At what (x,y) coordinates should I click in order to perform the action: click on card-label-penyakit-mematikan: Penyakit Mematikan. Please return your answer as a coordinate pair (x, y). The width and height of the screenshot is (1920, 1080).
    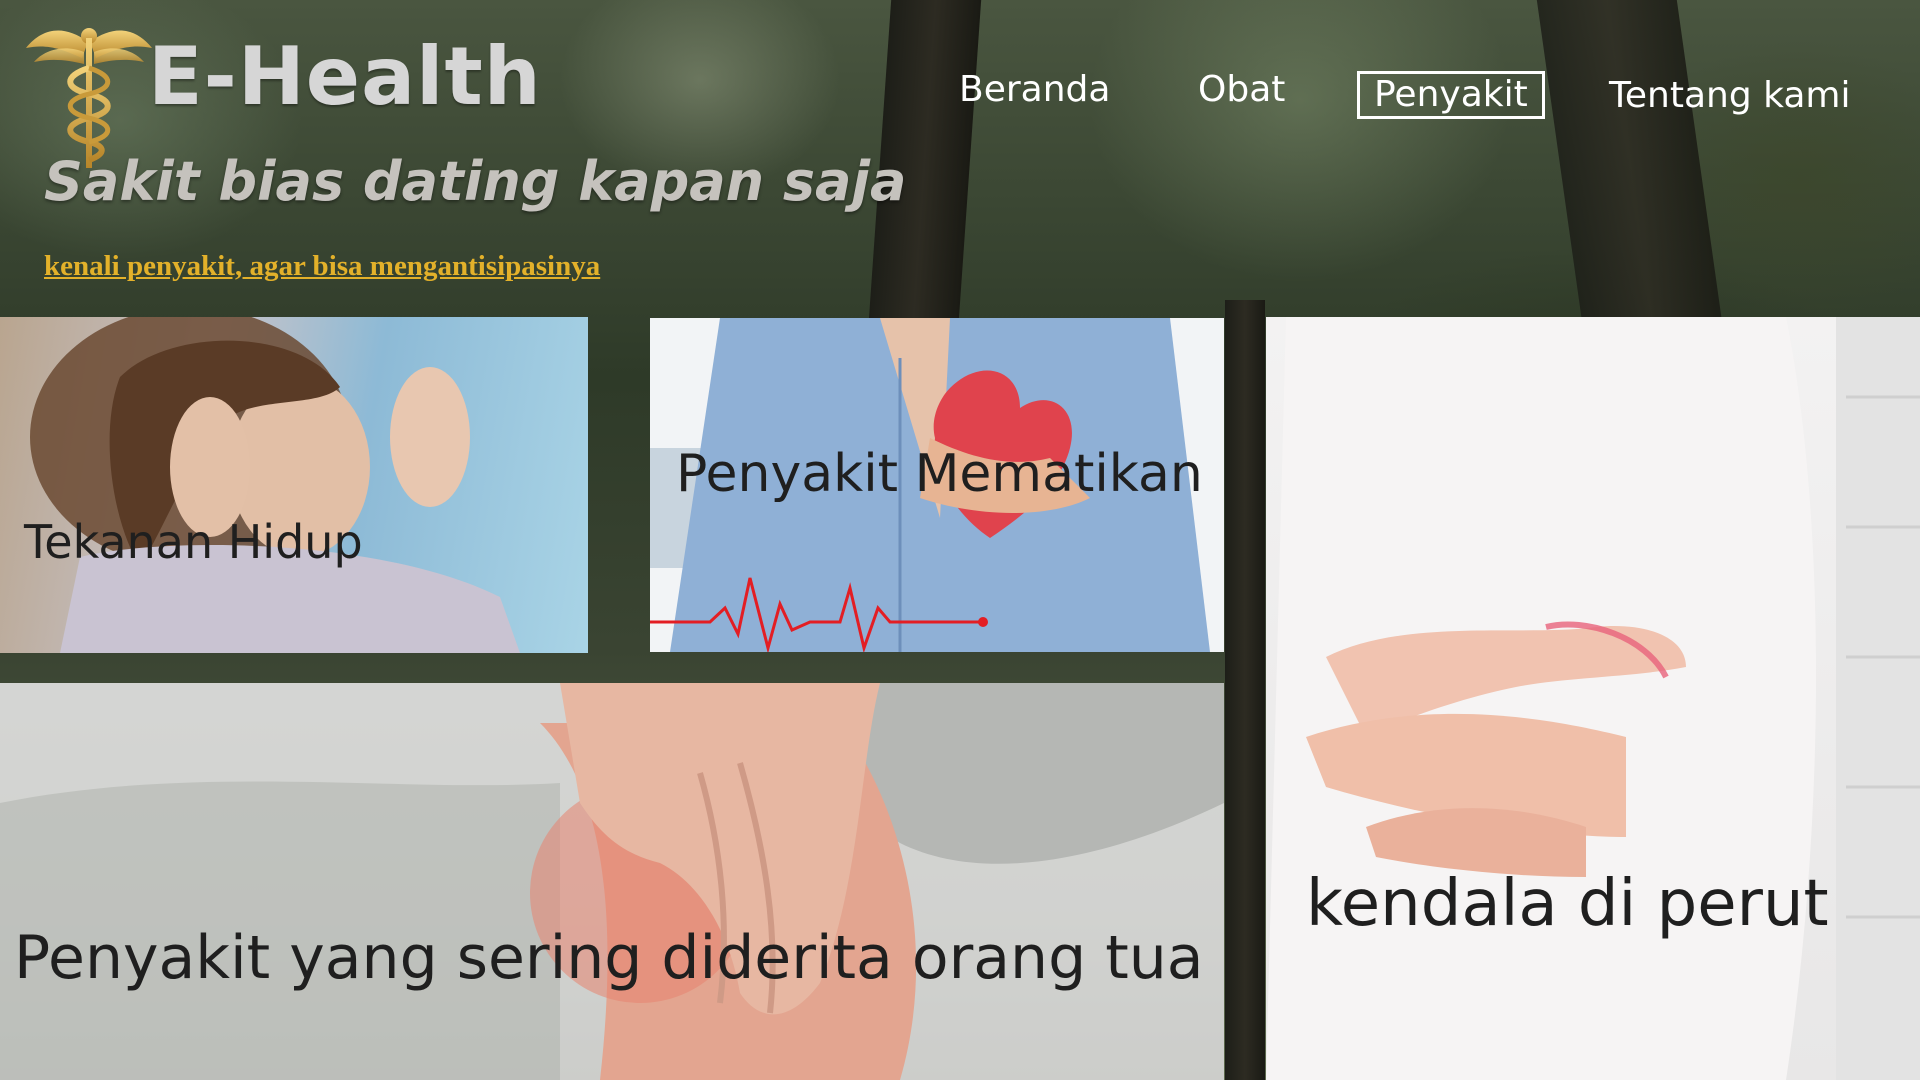
    Looking at the image, I should click on (939, 474).